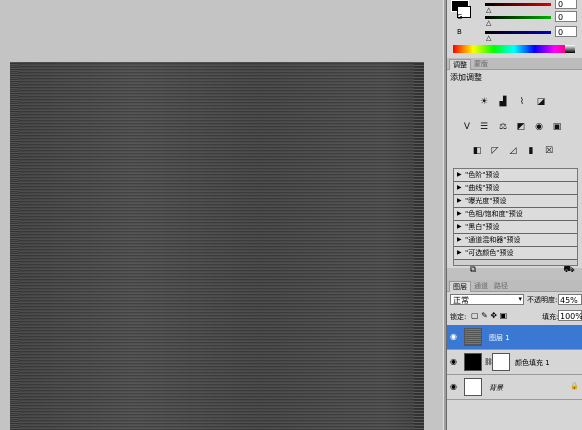 The image size is (582, 430). What do you see at coordinates (541, 102) in the screenshot?
I see `exposure-icon: ◪` at bounding box center [541, 102].